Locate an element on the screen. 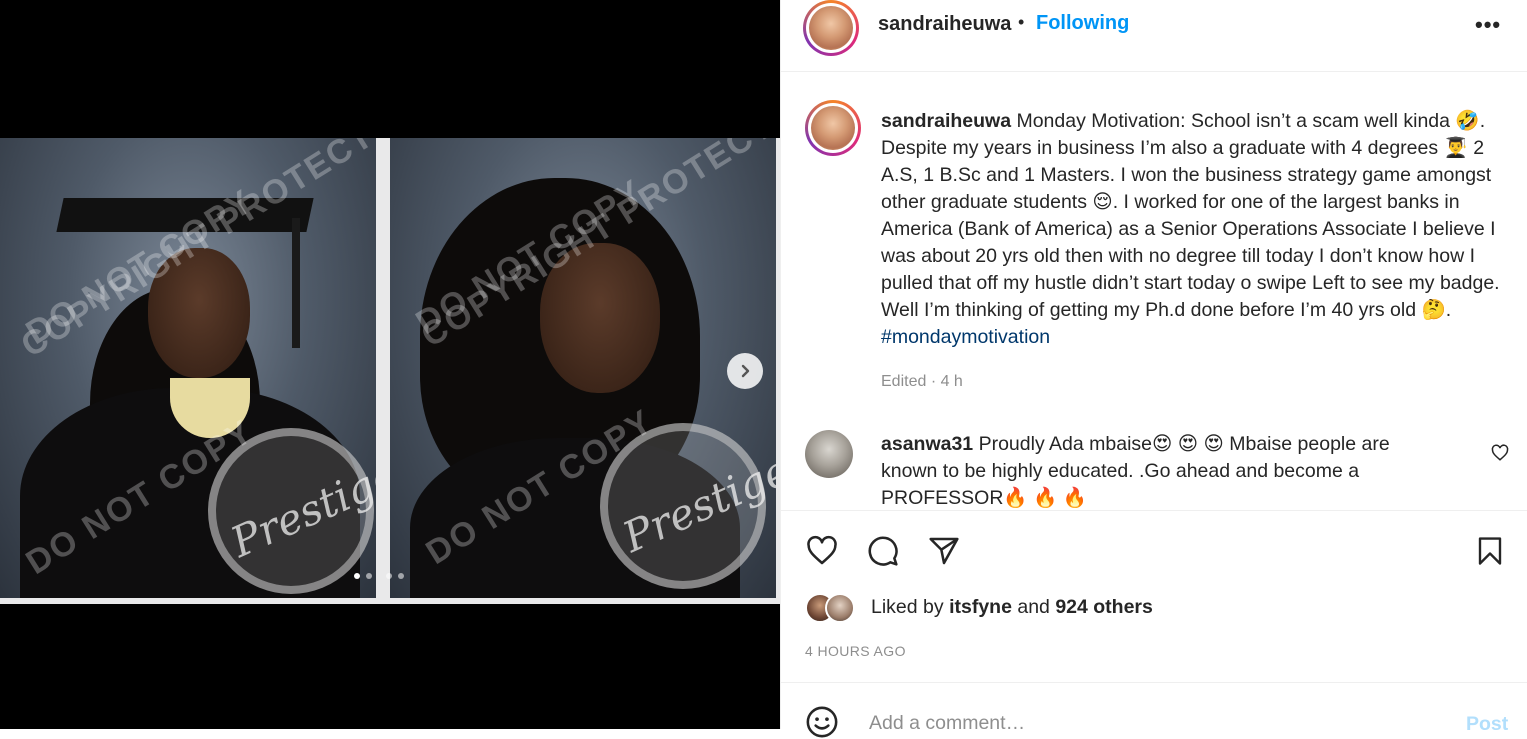 The width and height of the screenshot is (1527, 739). emoji-icon is located at coordinates (822, 722).